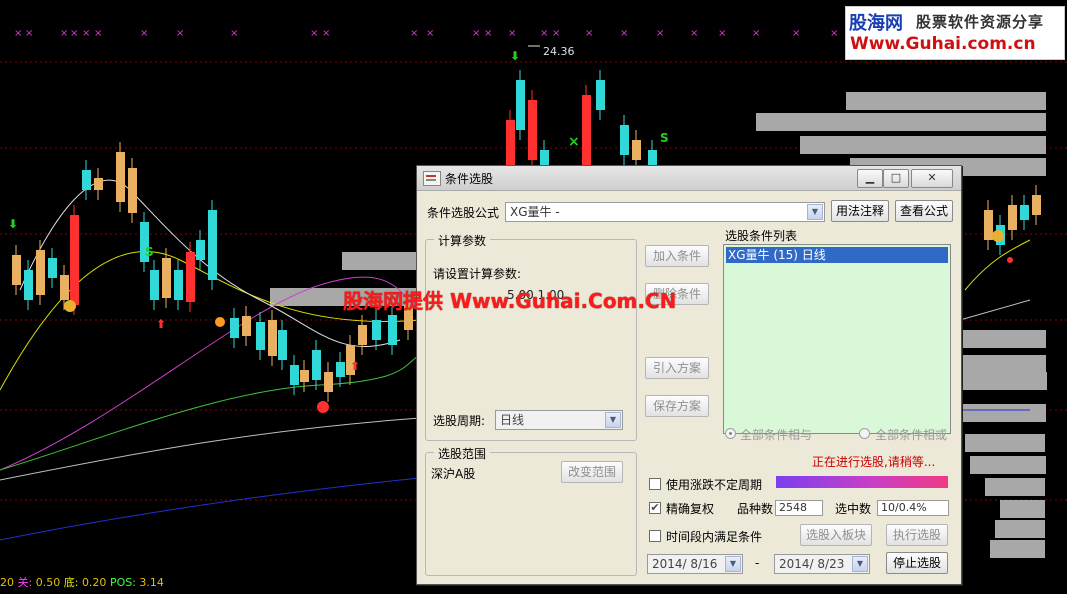  What do you see at coordinates (510, 301) in the screenshot?
I see `site-watermark-overlay: 股海网提供 Www.Guhai.Com.CN` at bounding box center [510, 301].